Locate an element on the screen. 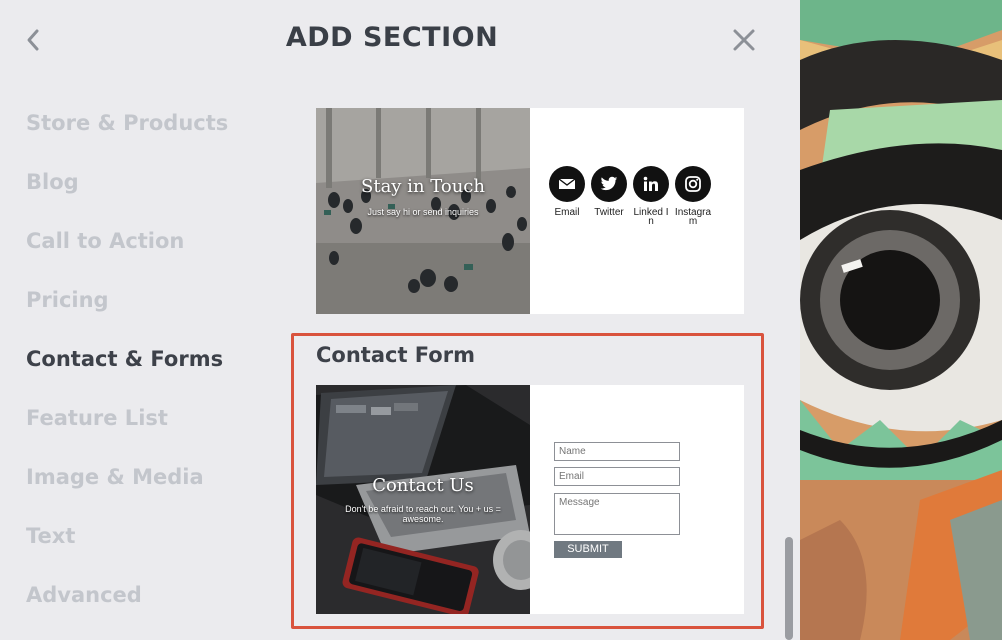 This screenshot has width=1002, height=640. category-text: Text is located at coordinates (127, 546).